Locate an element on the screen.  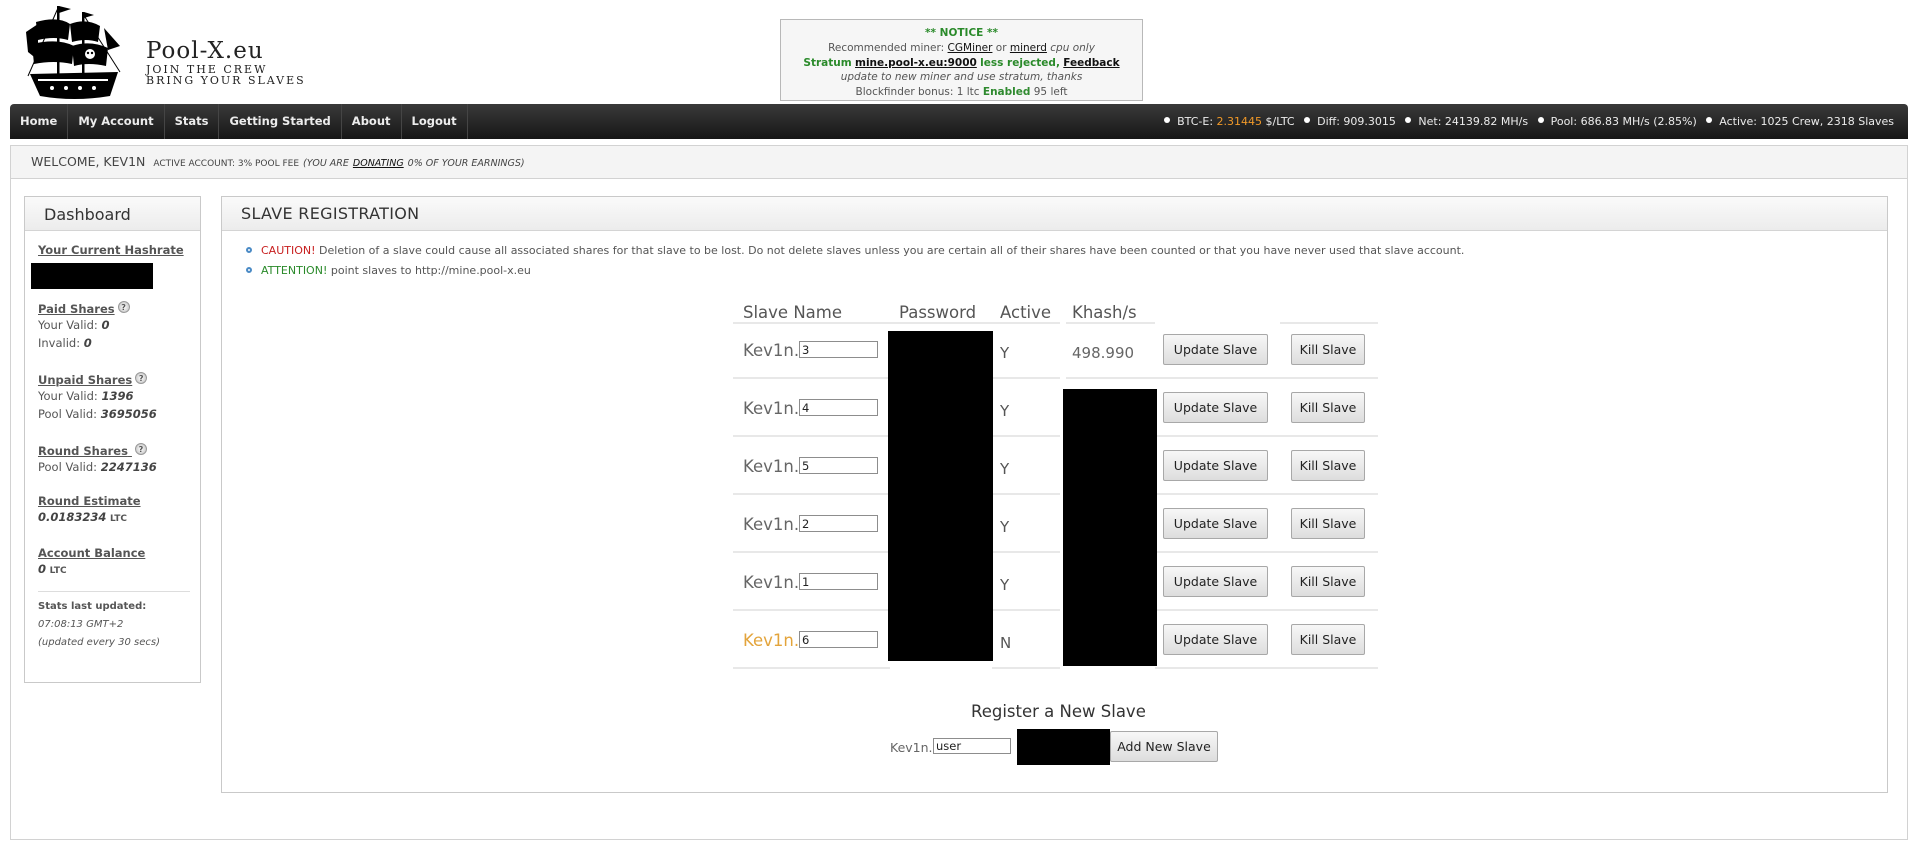
unpaid-shares-title: Unpaid Shares? is located at coordinates (119, 379).